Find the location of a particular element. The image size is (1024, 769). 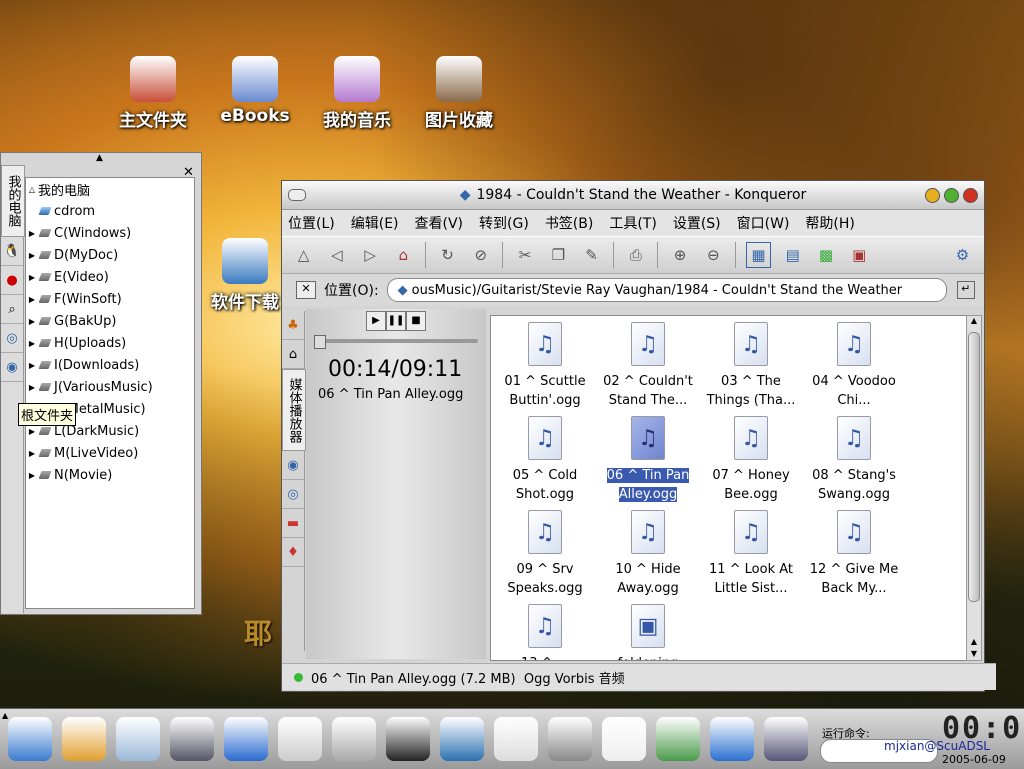

cut-icon: ✂ is located at coordinates (524, 255).